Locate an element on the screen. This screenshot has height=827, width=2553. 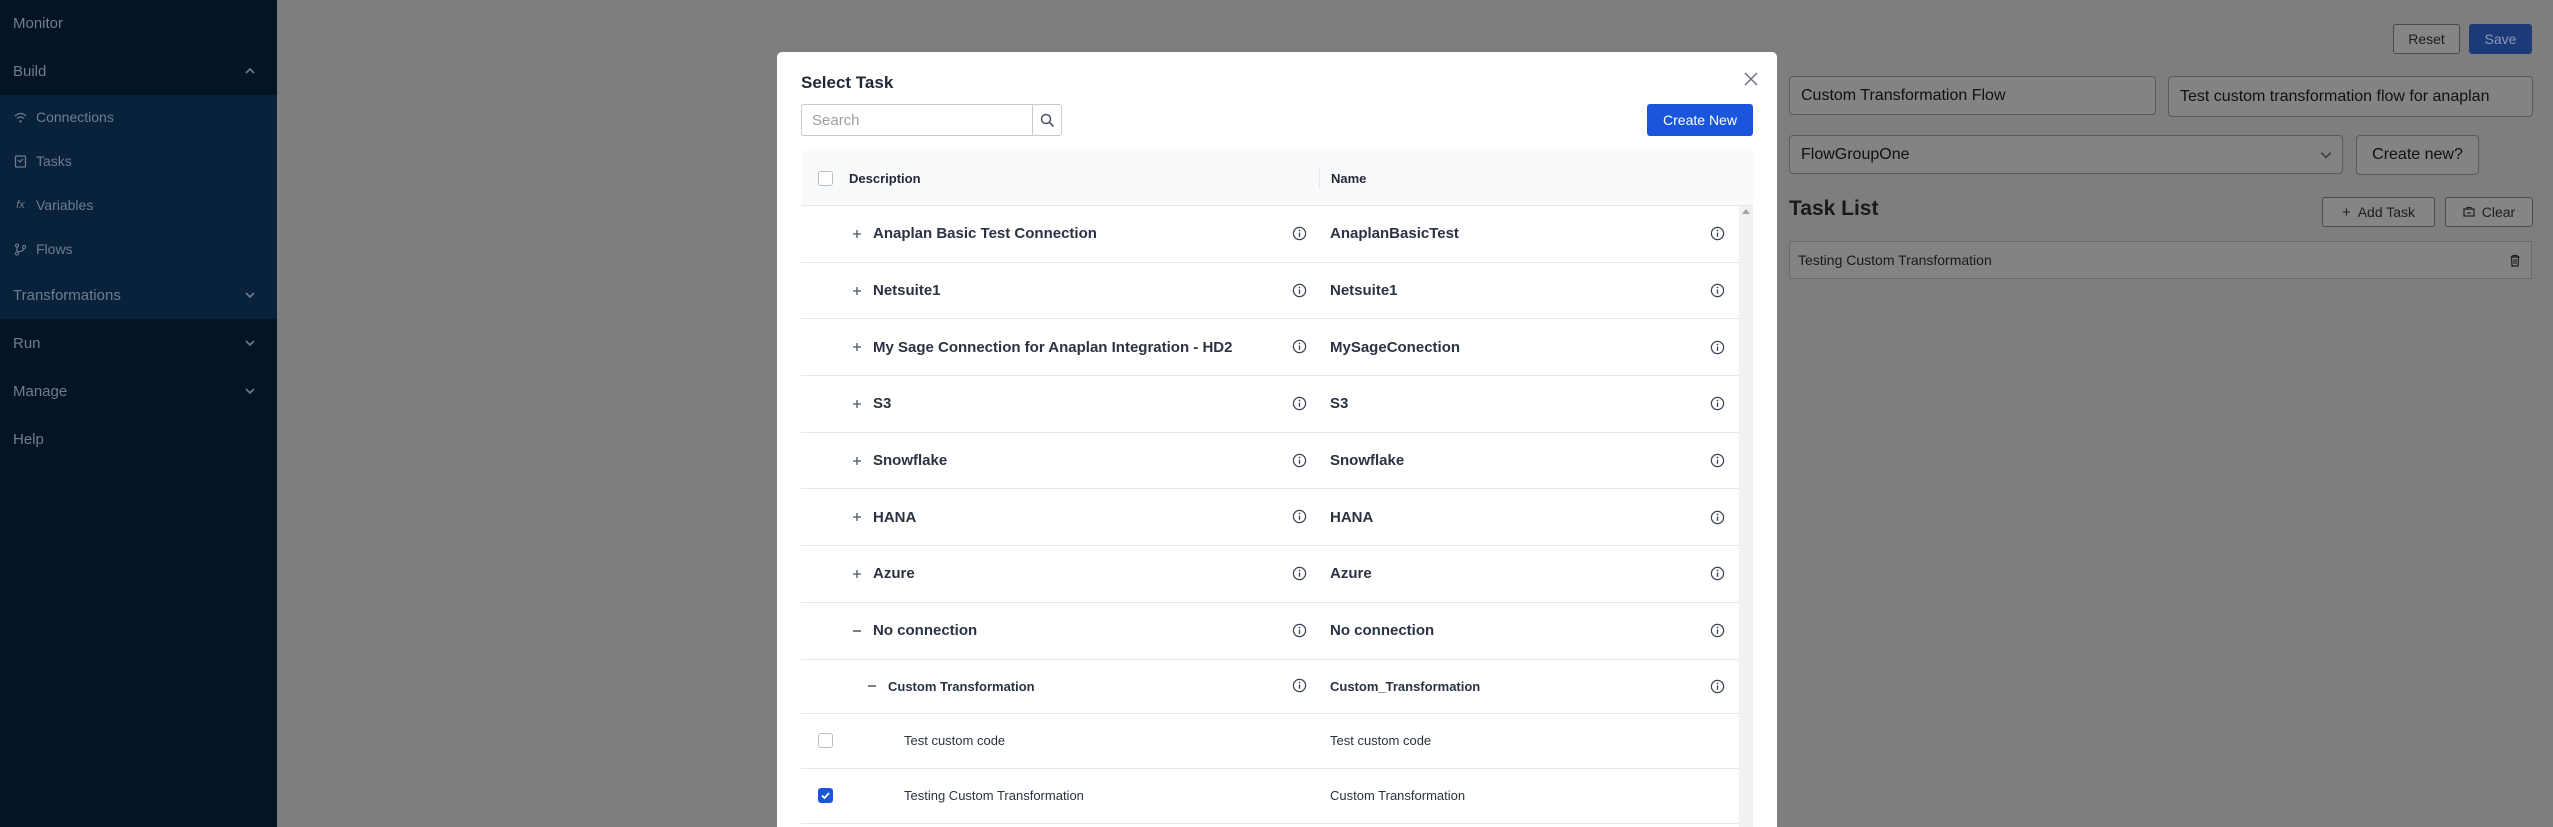
table-row: HANA HANA is located at coordinates (1270, 518).